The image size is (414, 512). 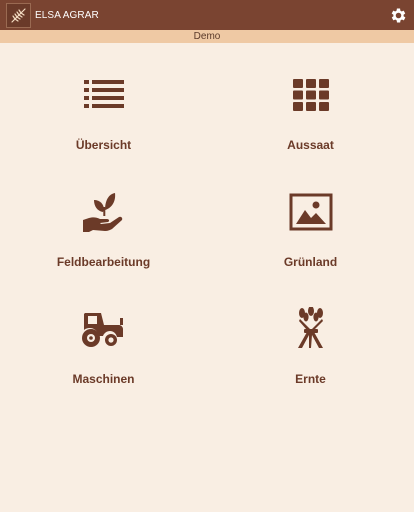 I want to click on gear-icon, so click(x=398, y=15).